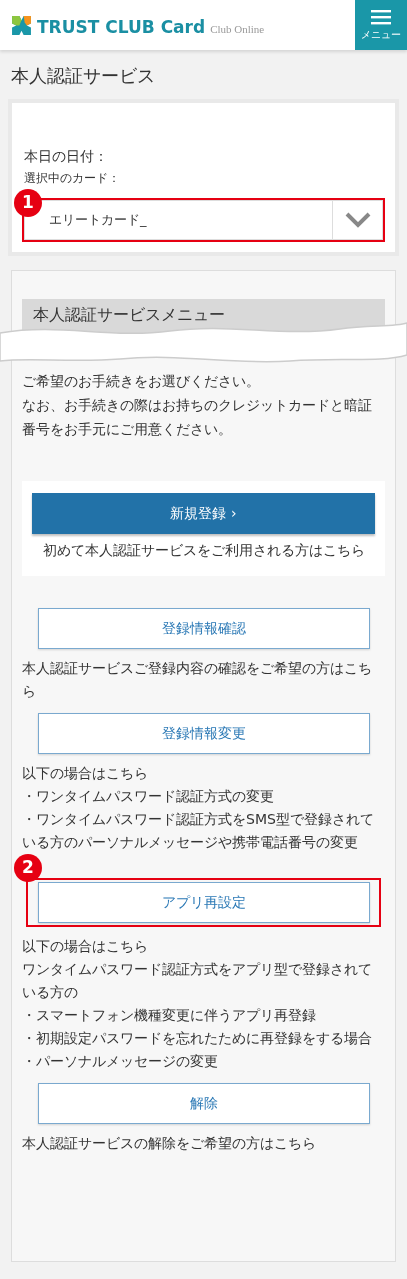 The width and height of the screenshot is (407, 1279). Describe the element at coordinates (198, 831) in the screenshot. I see `description-text: ・ワンタイムパスワード認証方式をSMS型で登録されている方のパーソナルメッセージや携帯電話番号の変更` at that location.